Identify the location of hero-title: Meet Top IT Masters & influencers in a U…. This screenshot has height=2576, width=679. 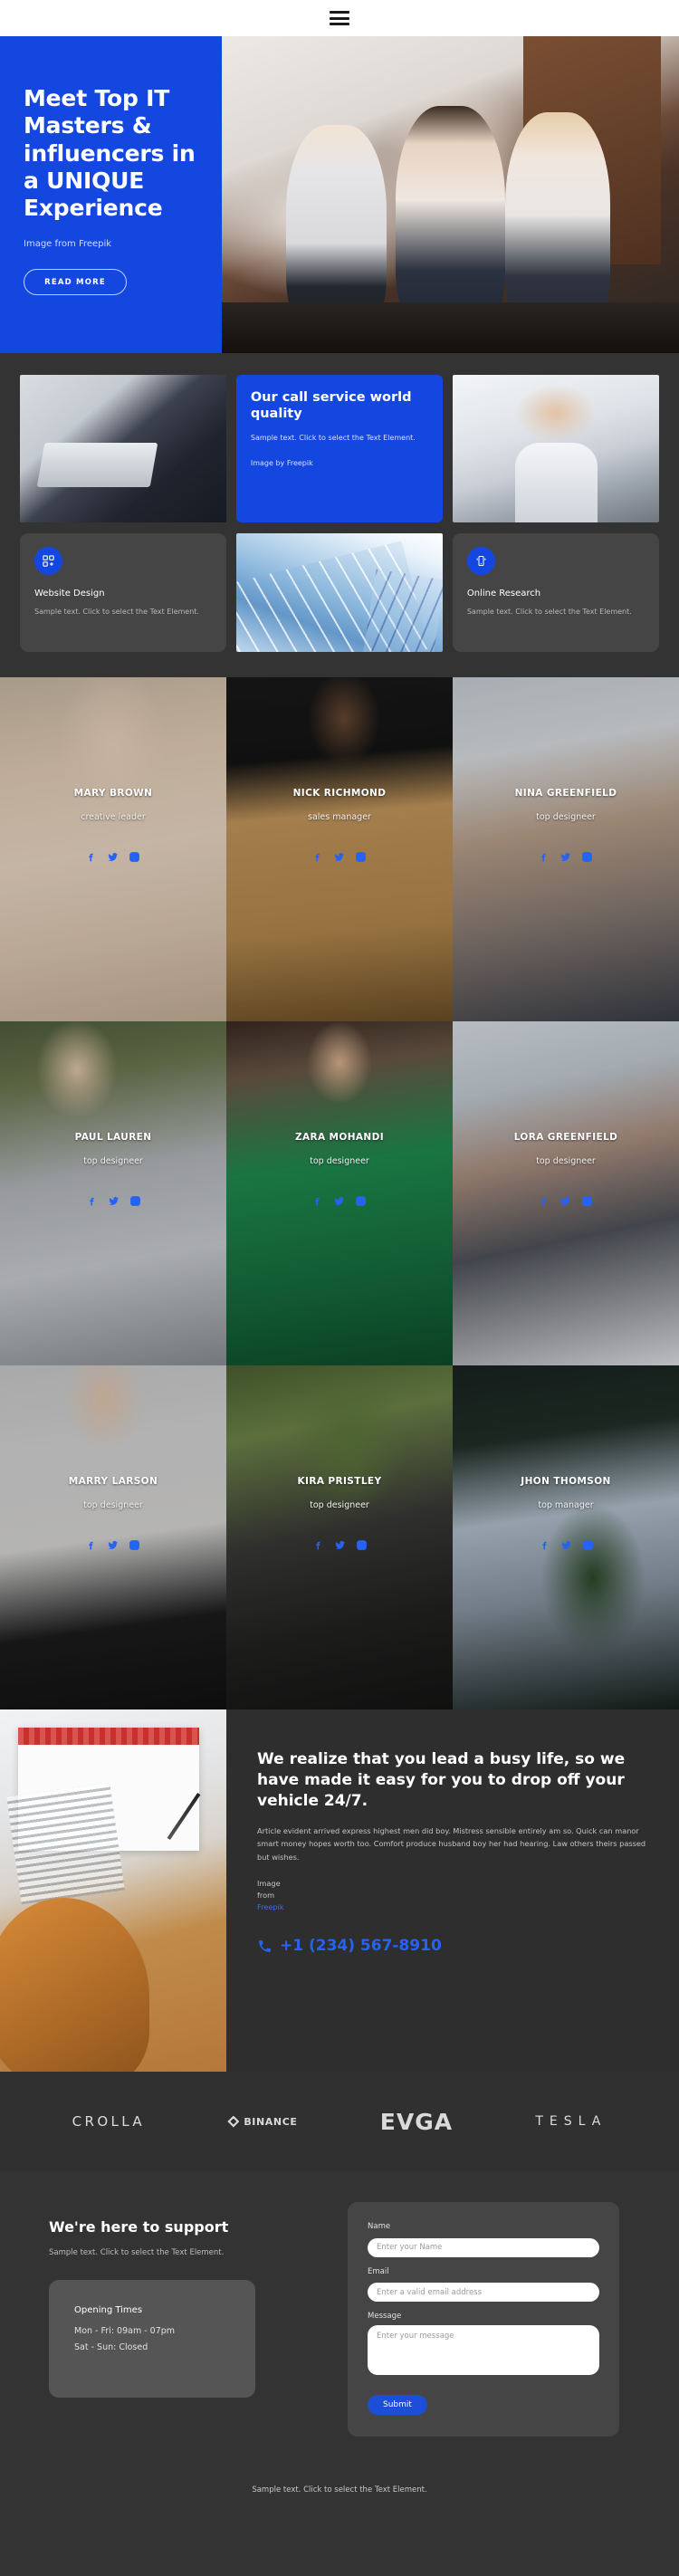
(110, 153).